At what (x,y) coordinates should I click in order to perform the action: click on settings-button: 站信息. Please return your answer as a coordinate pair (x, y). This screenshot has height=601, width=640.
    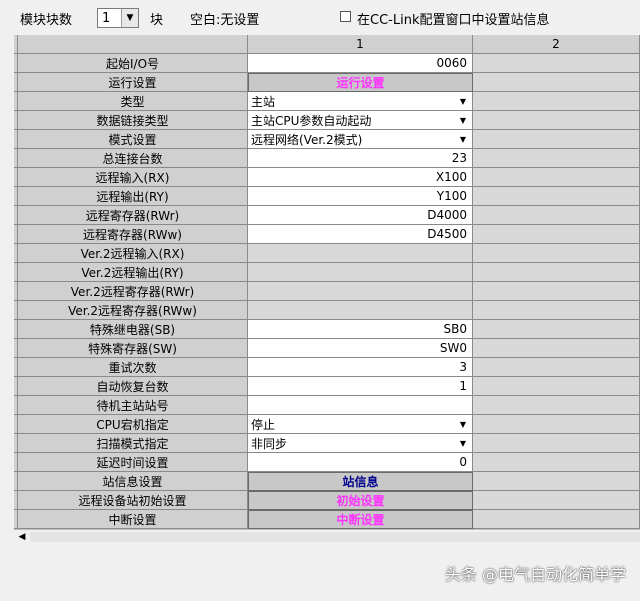
    Looking at the image, I should click on (360, 481).